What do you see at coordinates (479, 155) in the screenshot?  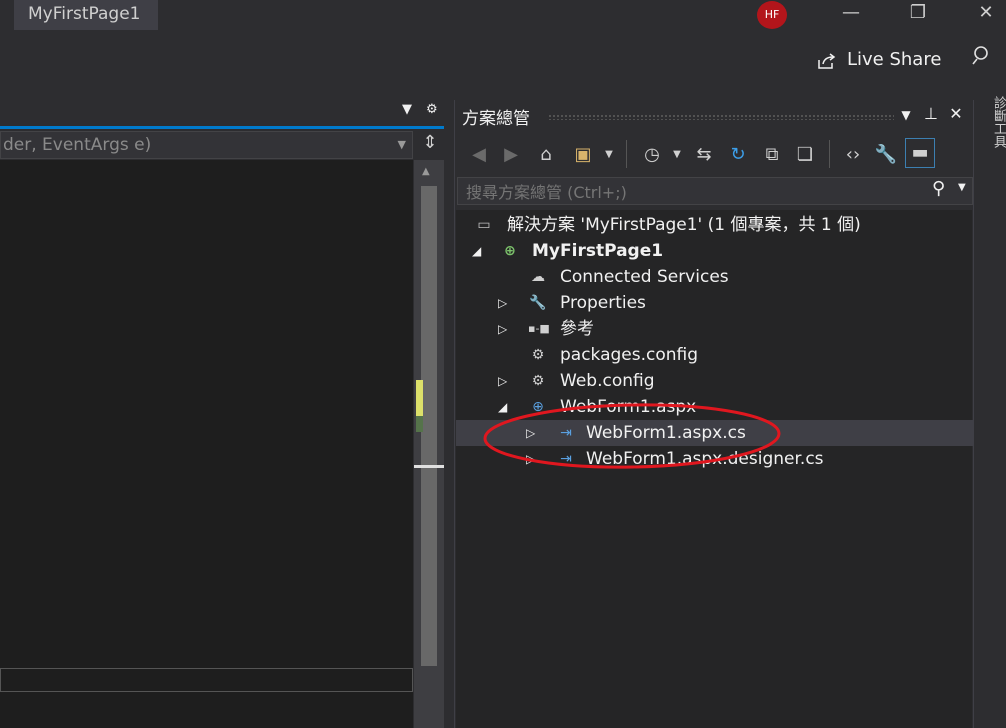 I see `back-icon: ◀` at bounding box center [479, 155].